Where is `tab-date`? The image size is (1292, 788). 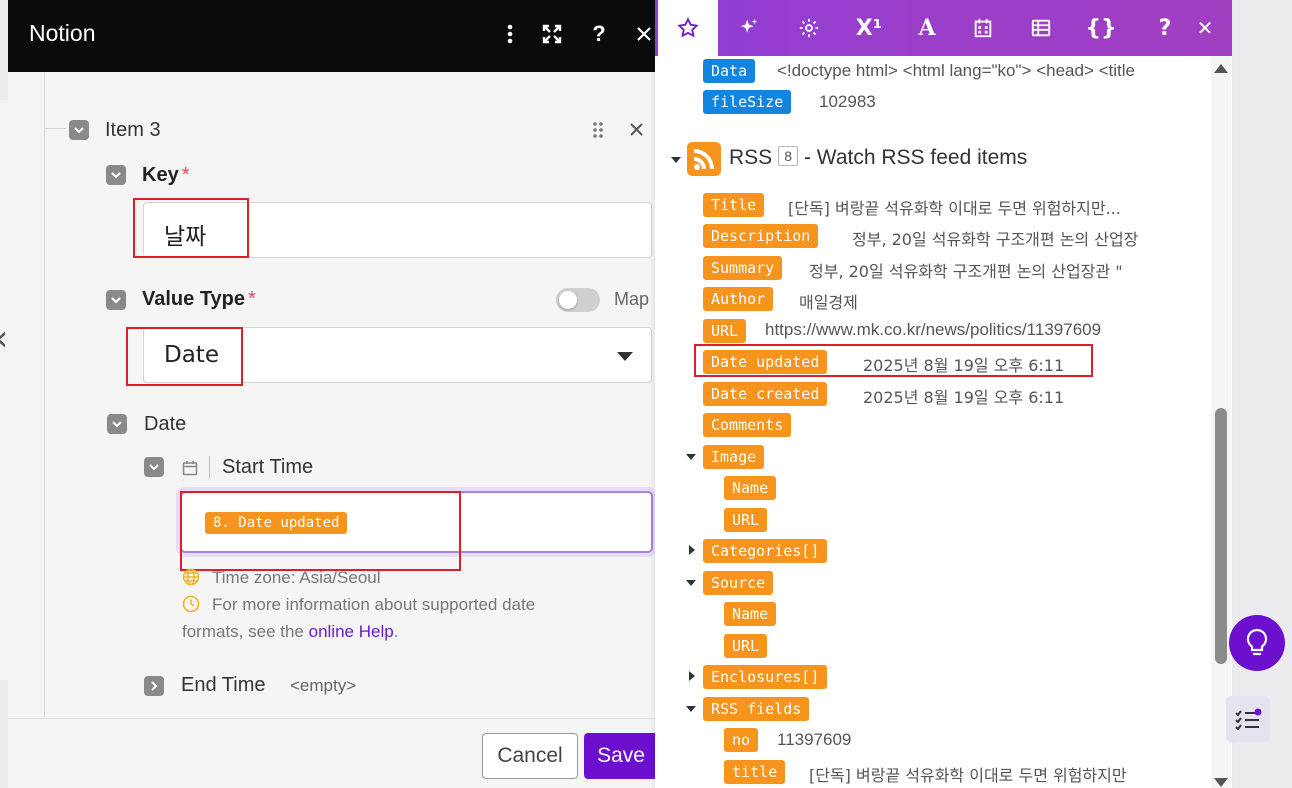 tab-date is located at coordinates (983, 28).